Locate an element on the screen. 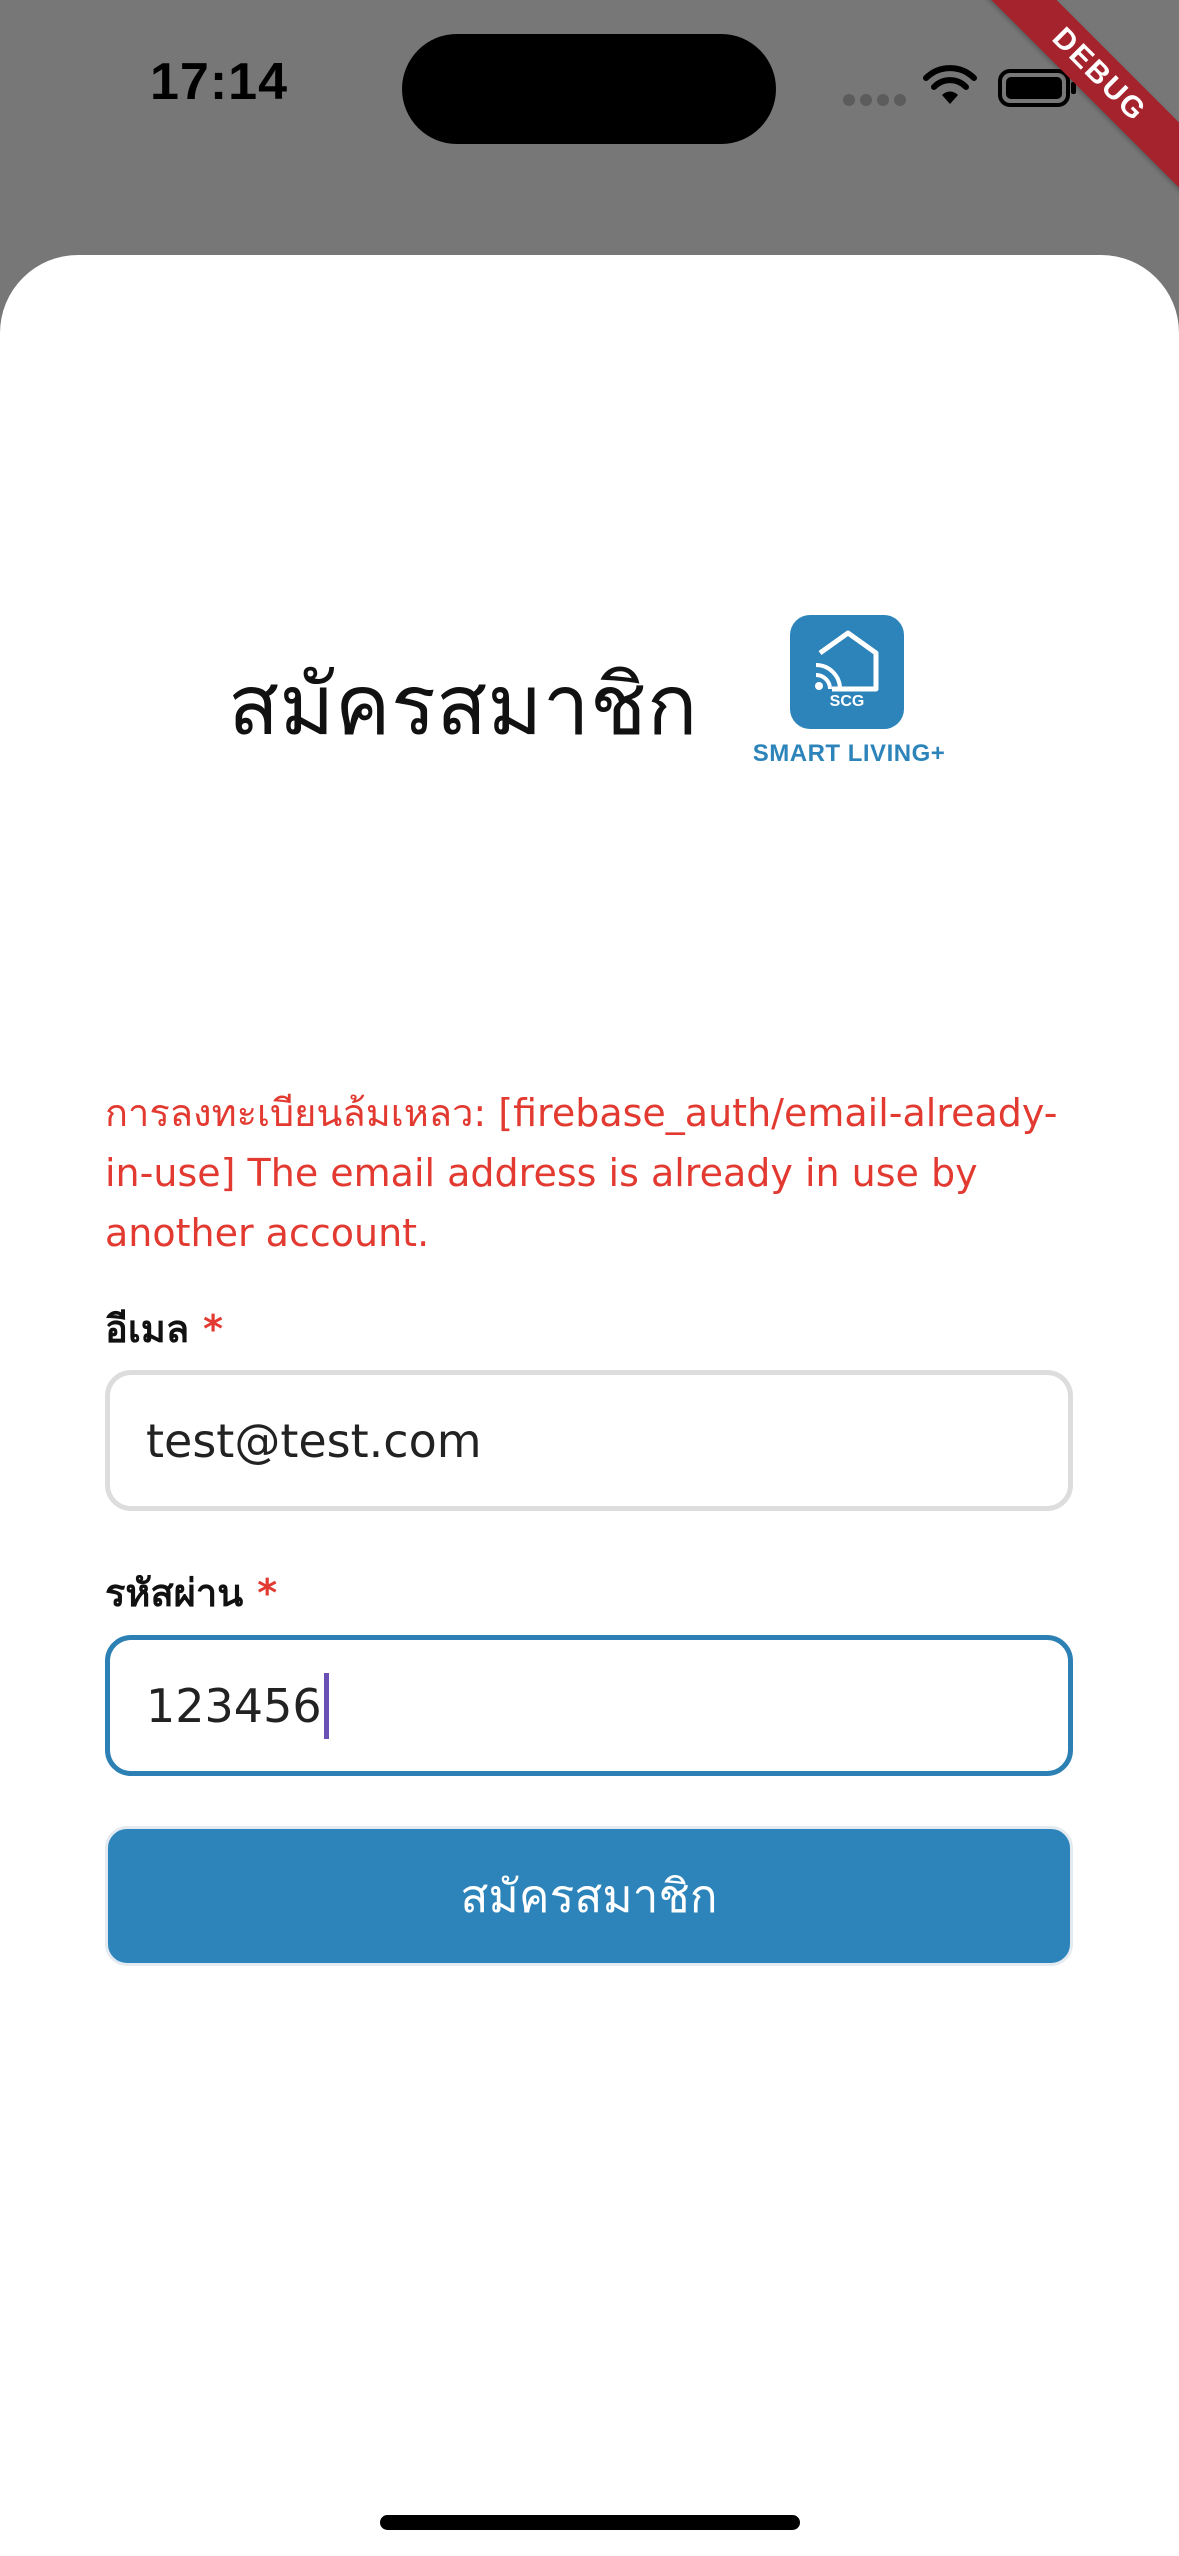 The image size is (1179, 2556). dynamic-island is located at coordinates (589, 89).